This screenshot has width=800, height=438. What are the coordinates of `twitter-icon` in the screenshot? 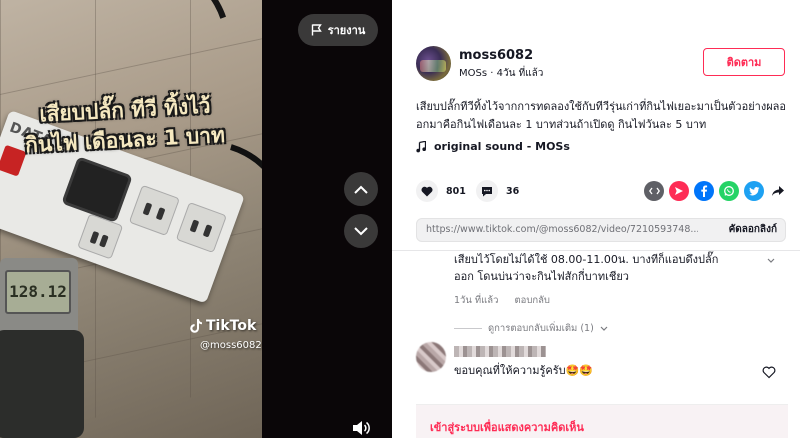 It's located at (753, 190).